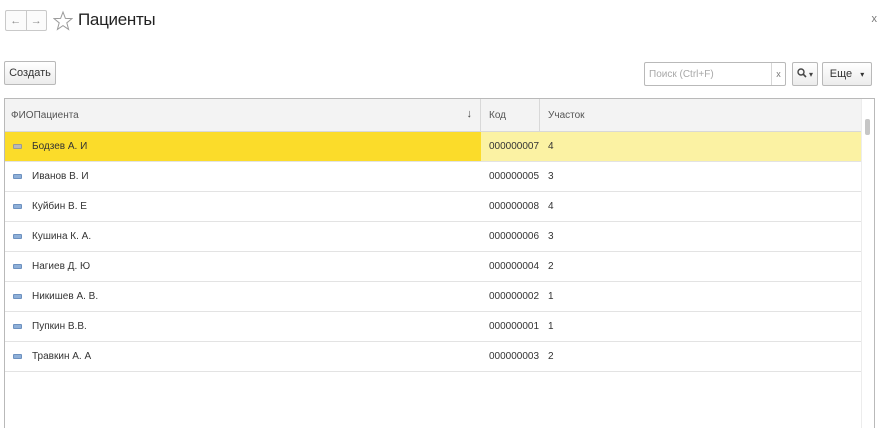  I want to click on table-row: Никишев А. В. 000000002 1, so click(433, 297).